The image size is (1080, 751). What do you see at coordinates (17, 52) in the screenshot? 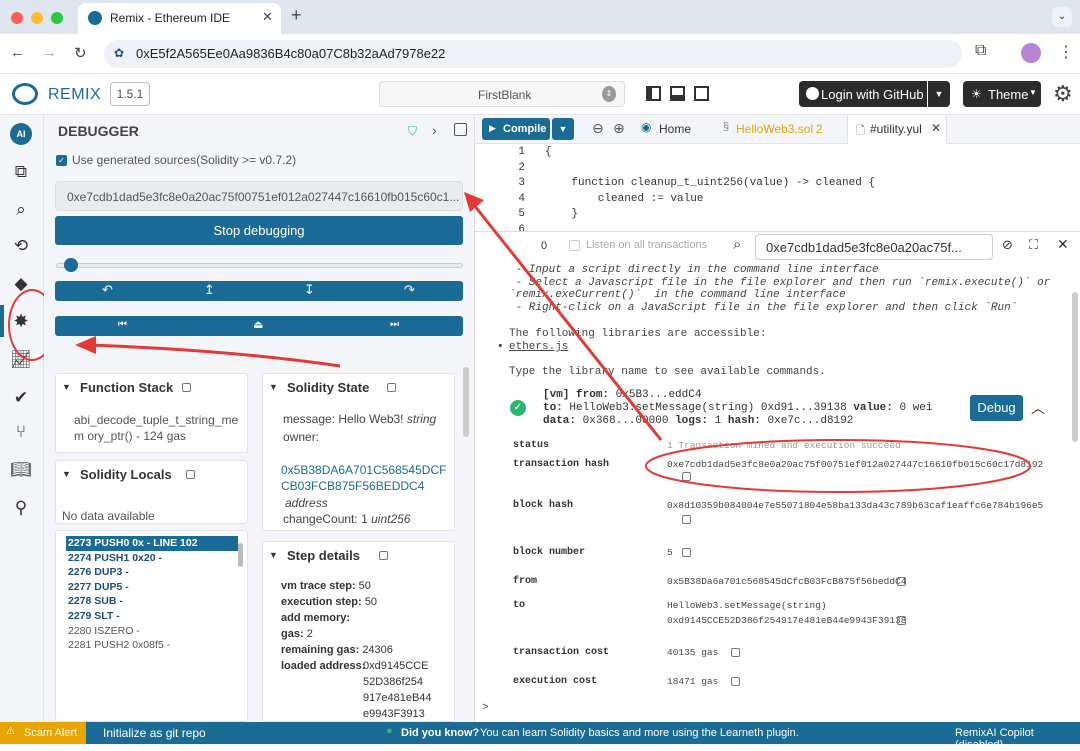
I see `back-icon: ←` at bounding box center [17, 52].